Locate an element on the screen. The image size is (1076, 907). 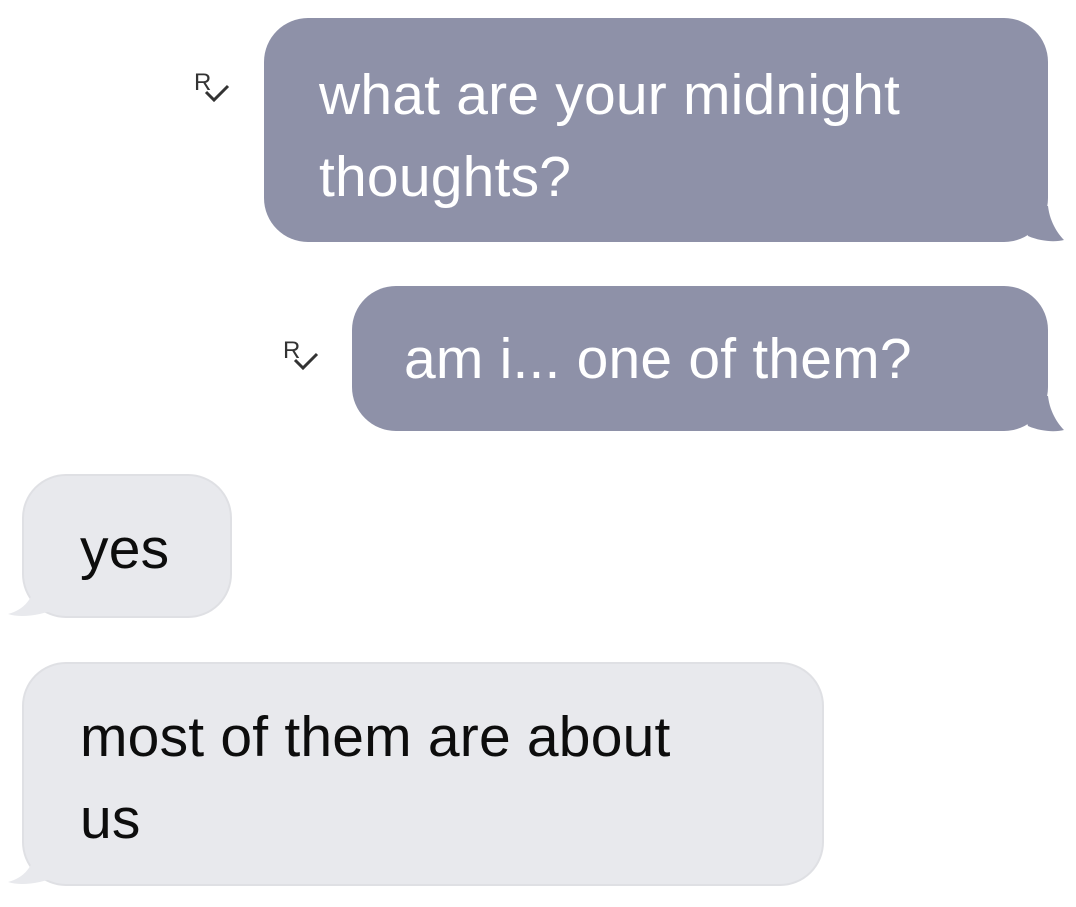
message-text: most of them are about us is located at coordinates (375, 778).